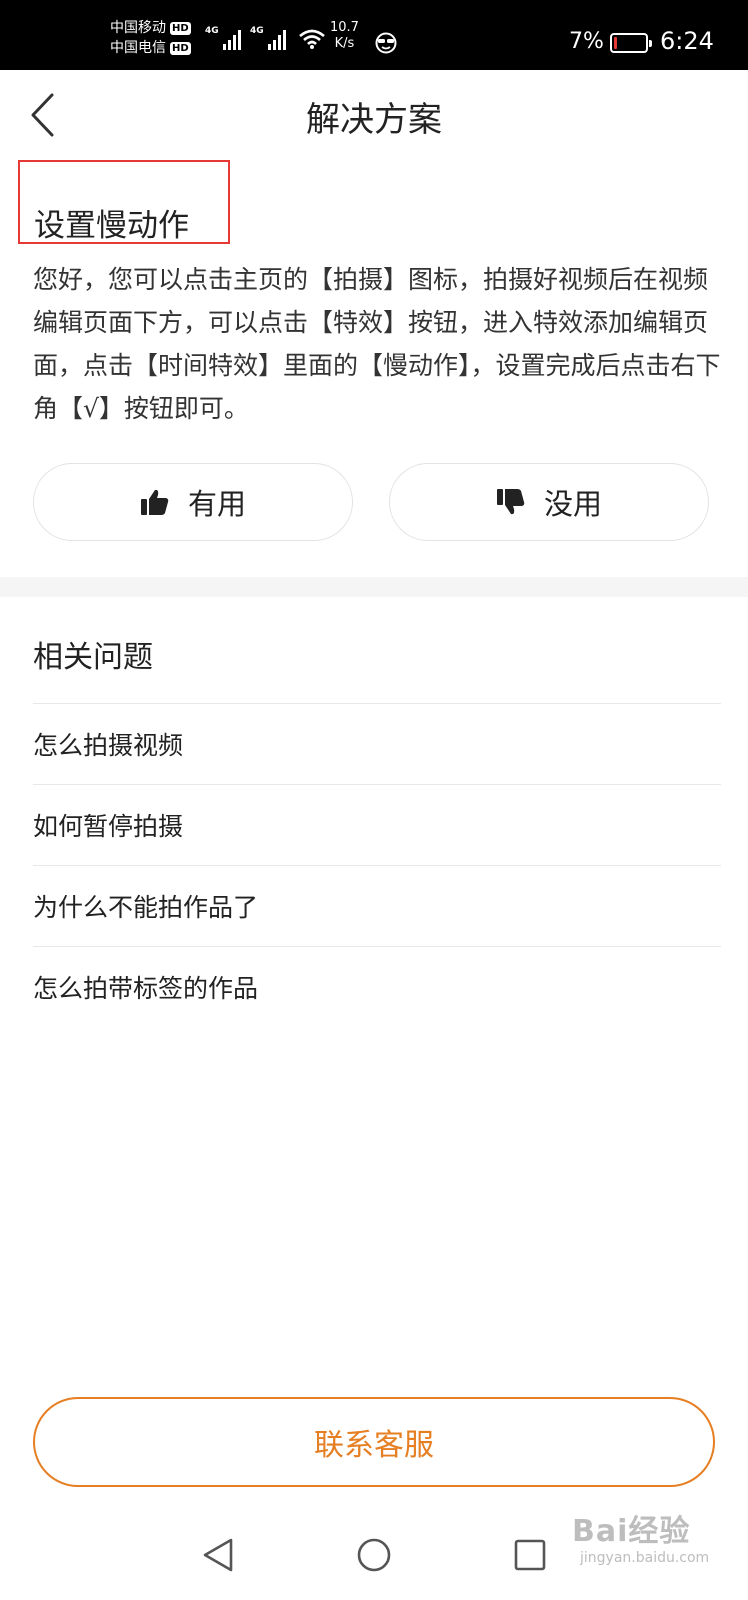 The height and width of the screenshot is (1600, 748). Describe the element at coordinates (631, 43) in the screenshot. I see `battery-icon` at that location.